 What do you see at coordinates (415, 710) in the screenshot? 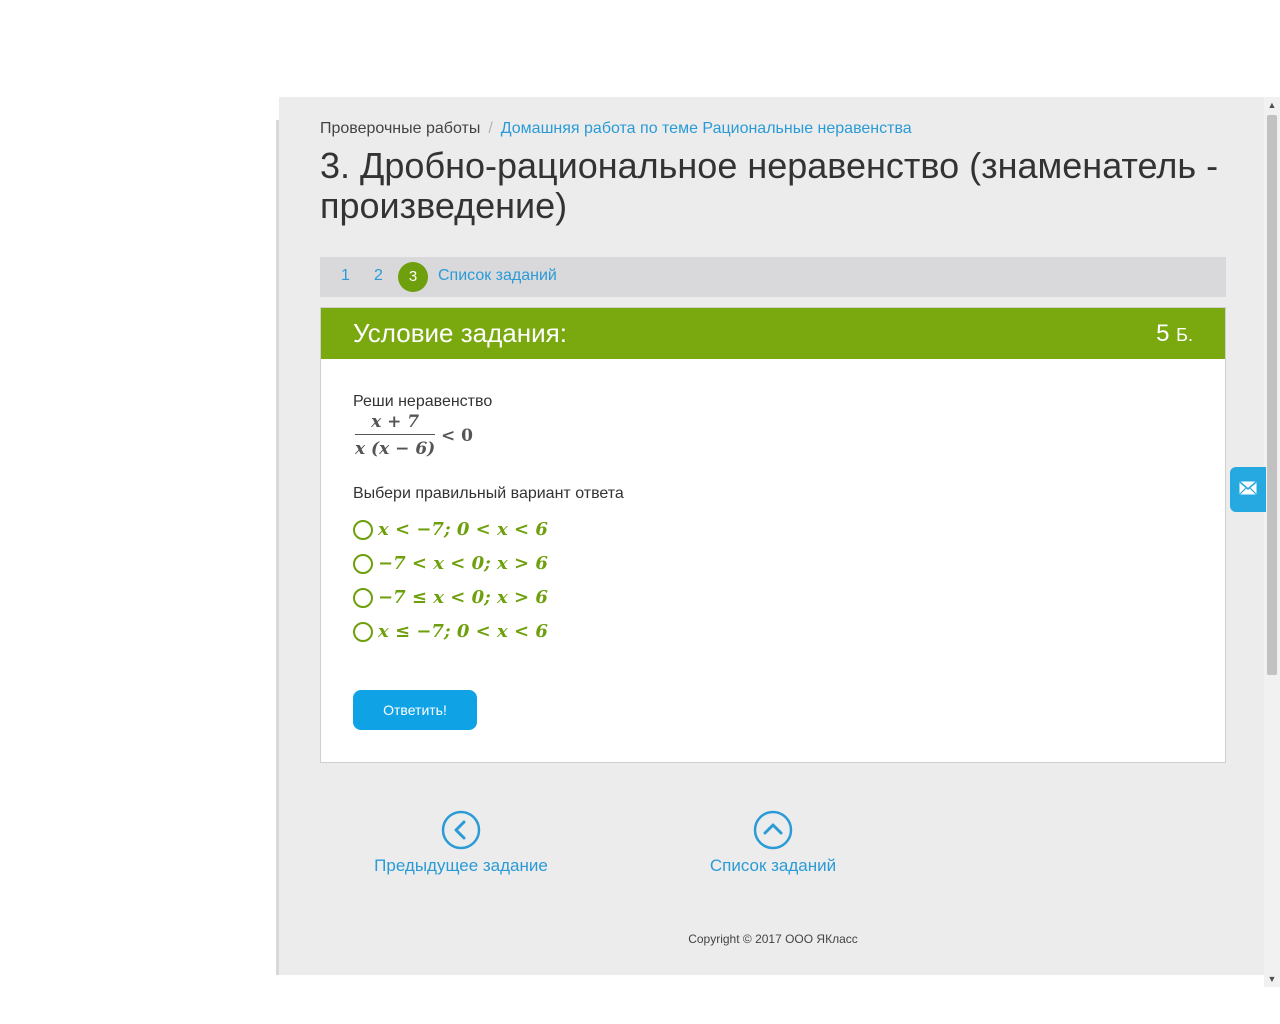
I see `submit-answer-button: Ответить!` at bounding box center [415, 710].